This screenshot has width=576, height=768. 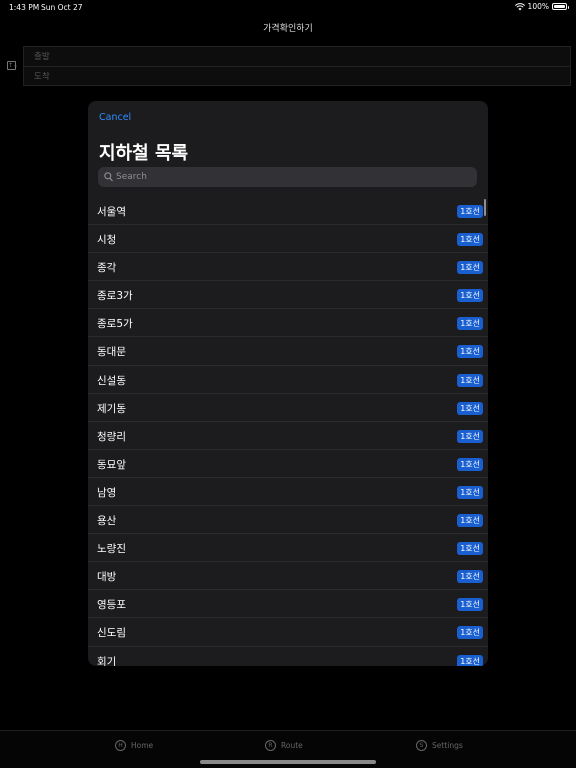 What do you see at coordinates (288, 239) in the screenshot?
I see `station-row: 시청 1호선` at bounding box center [288, 239].